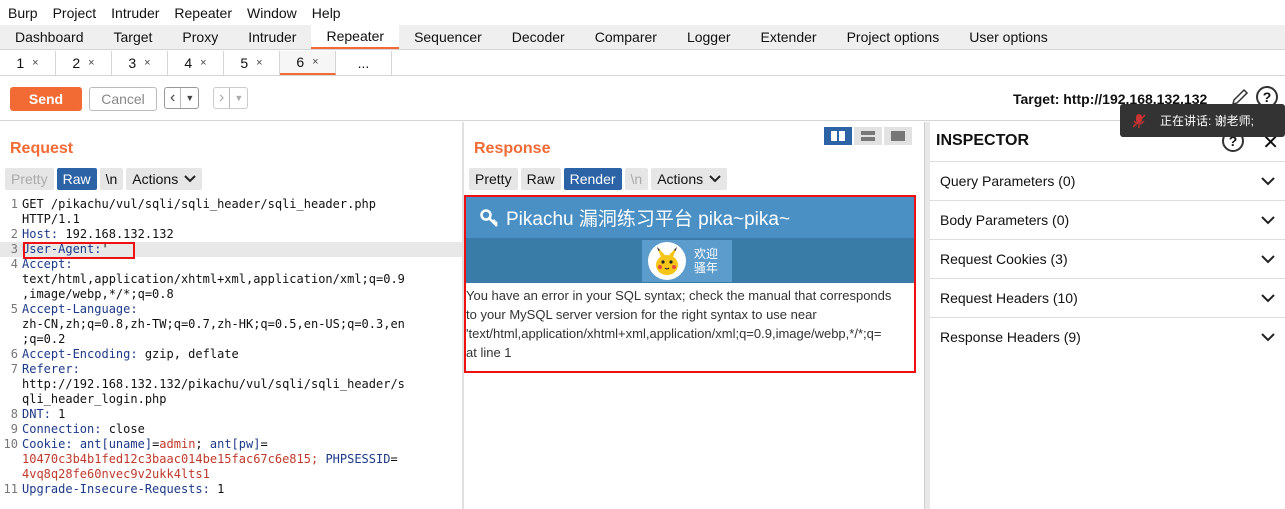 The height and width of the screenshot is (509, 1285). Describe the element at coordinates (130, 354) in the screenshot. I see `header-line: Accept-Encoding: gzip, deflate` at that location.